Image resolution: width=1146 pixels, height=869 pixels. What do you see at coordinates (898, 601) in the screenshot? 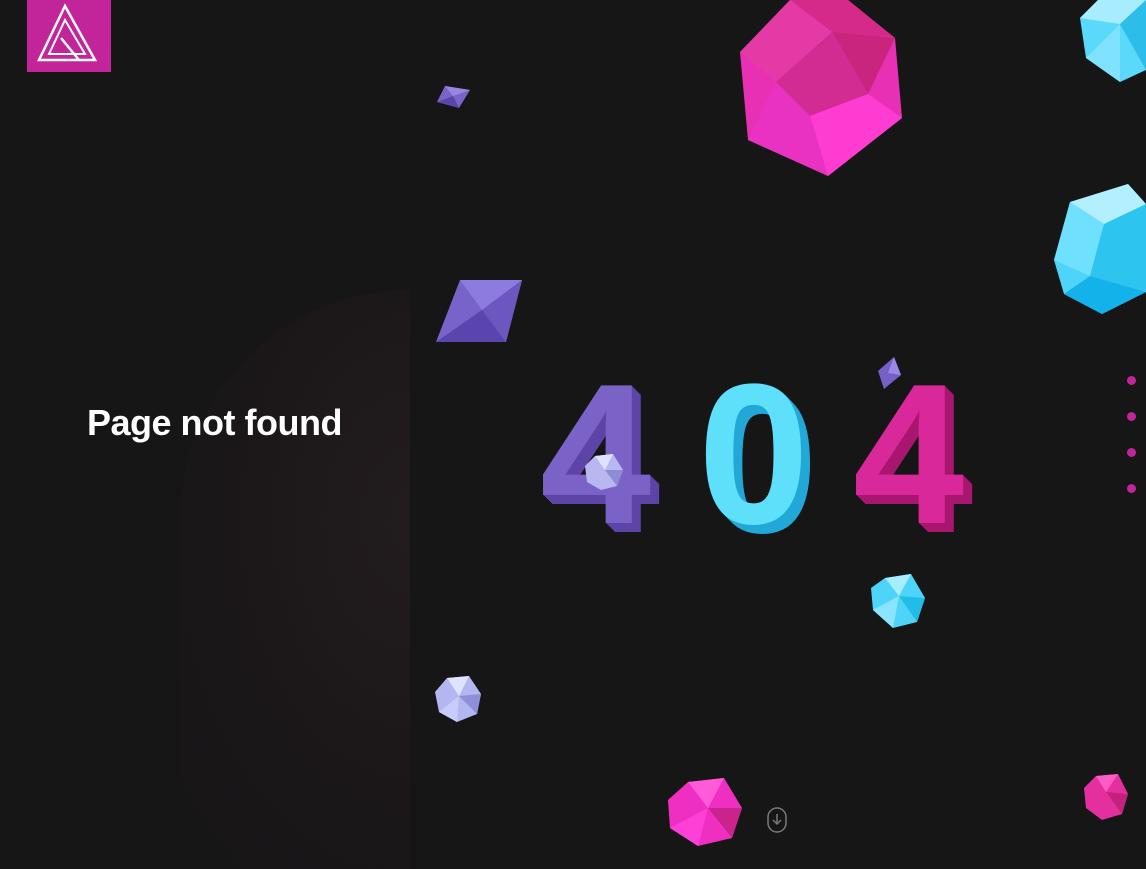
I see `cyan-gem-small-icon` at bounding box center [898, 601].